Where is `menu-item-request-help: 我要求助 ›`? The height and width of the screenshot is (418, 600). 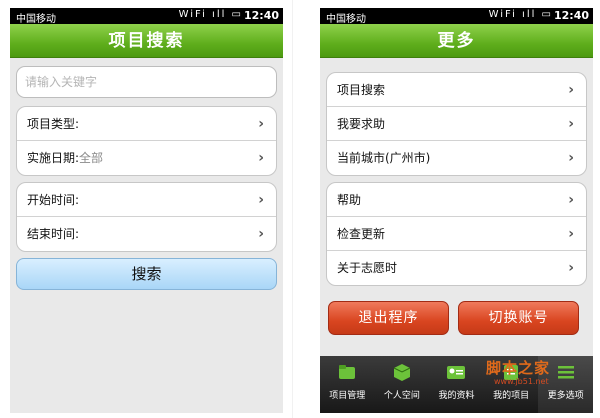 menu-item-request-help: 我要求助 › is located at coordinates (456, 124).